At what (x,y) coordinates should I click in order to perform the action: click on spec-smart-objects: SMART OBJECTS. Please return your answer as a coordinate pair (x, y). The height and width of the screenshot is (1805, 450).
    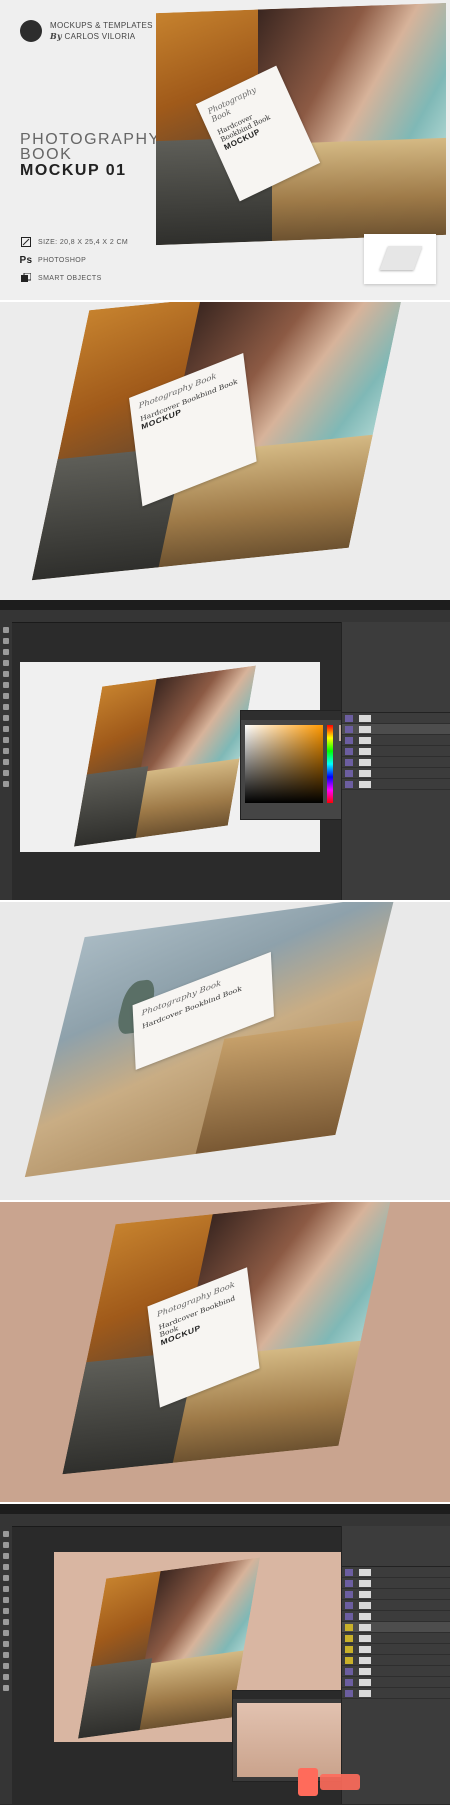
    Looking at the image, I should click on (61, 278).